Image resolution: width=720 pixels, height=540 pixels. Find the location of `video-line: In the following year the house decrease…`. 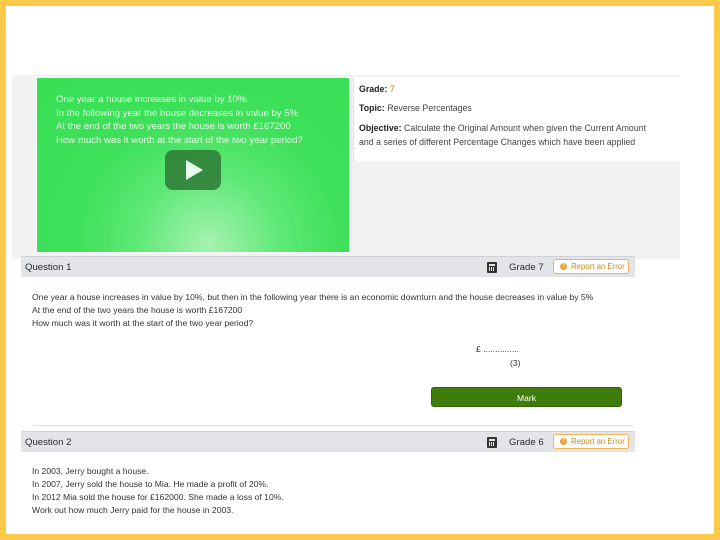

video-line: In the following year the house decrease… is located at coordinates (177, 113).